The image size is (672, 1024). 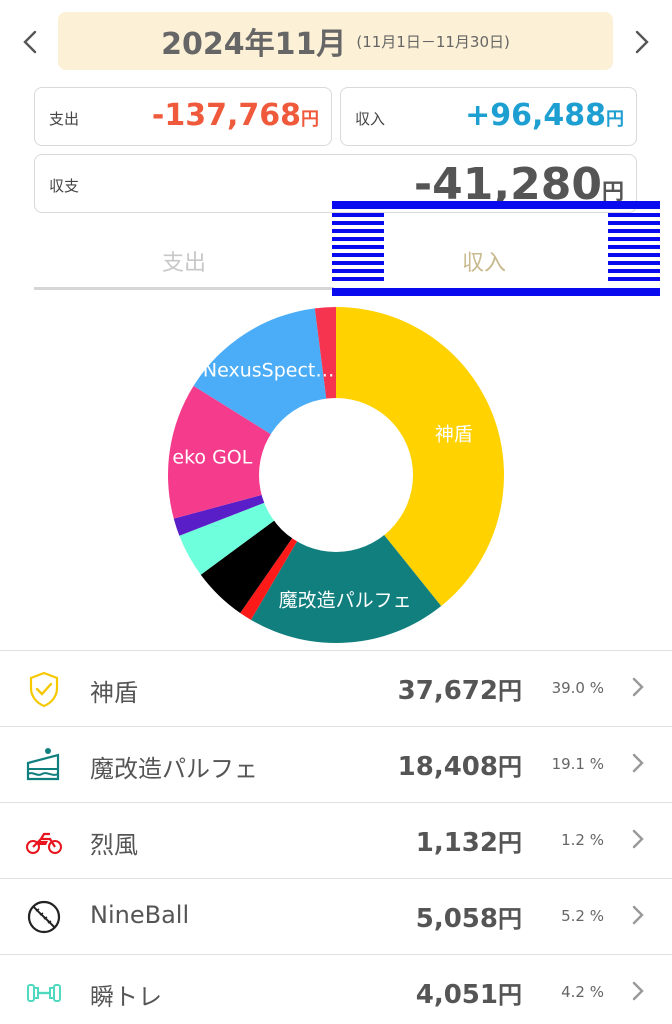 I want to click on list-item: NineBall 5,058円 5.2 %, so click(x=336, y=916).